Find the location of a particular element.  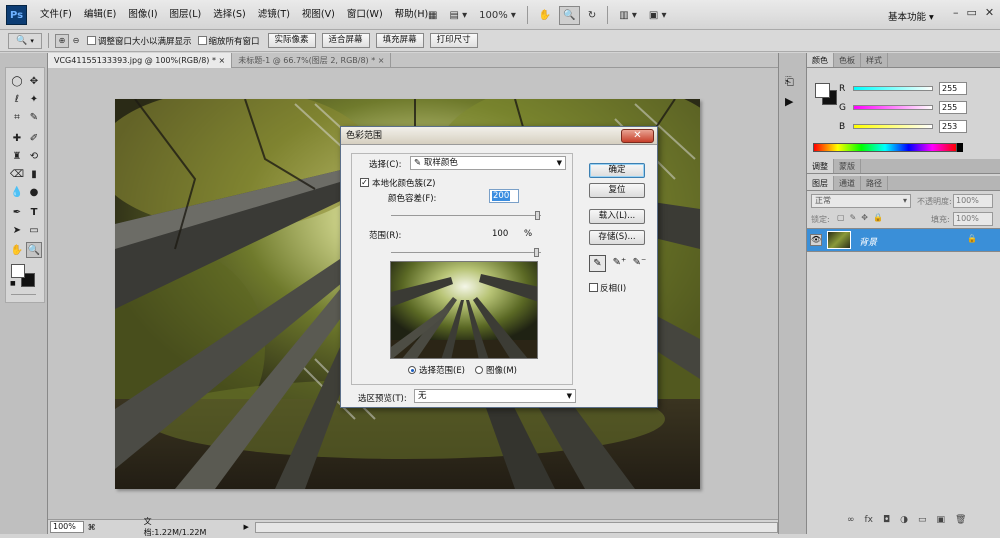

select-dropdown: ✎ 取样颜色 ▼ is located at coordinates (488, 163).